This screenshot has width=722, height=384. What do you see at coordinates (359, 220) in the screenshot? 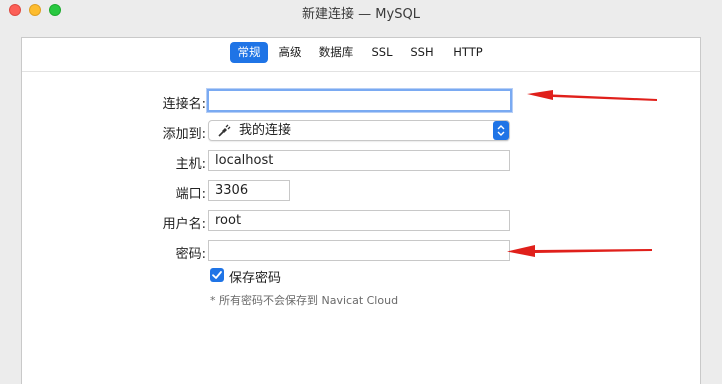
I see `username-input: root` at bounding box center [359, 220].